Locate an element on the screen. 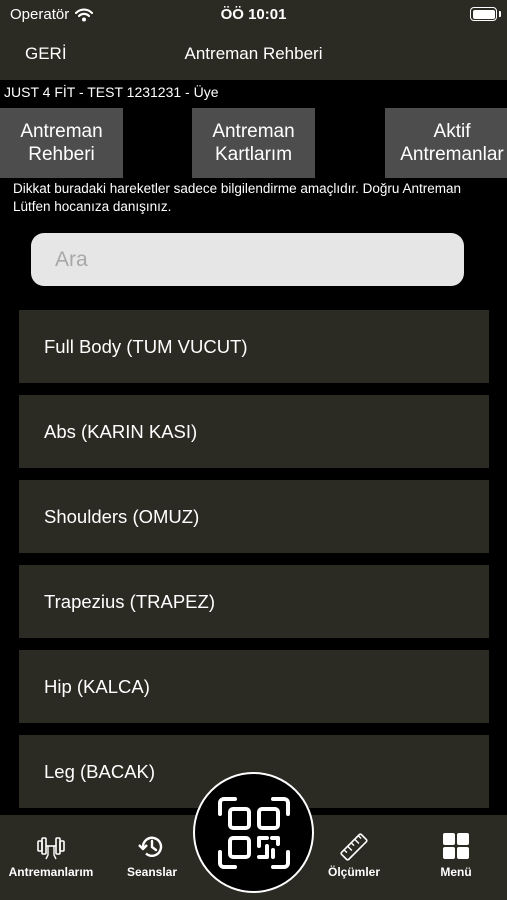 This screenshot has width=507, height=900. qr-scan-button is located at coordinates (253, 832).